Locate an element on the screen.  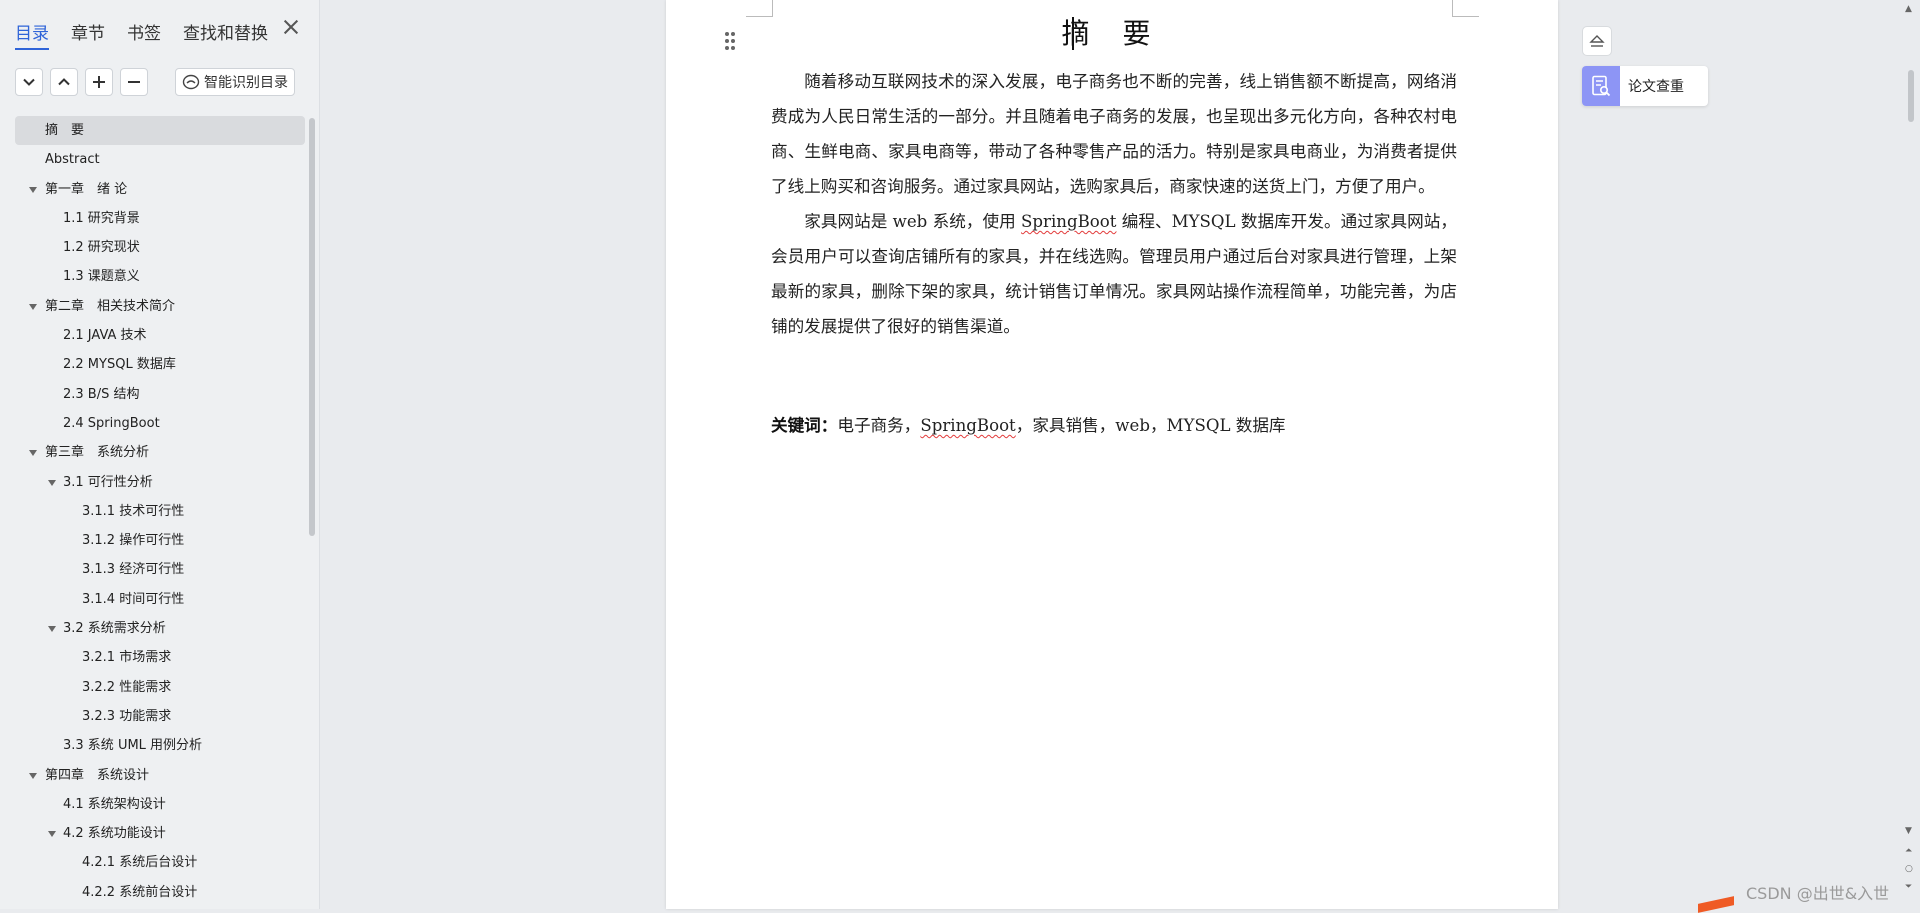
toc-item: 1.3 课题意义 is located at coordinates (160, 276).